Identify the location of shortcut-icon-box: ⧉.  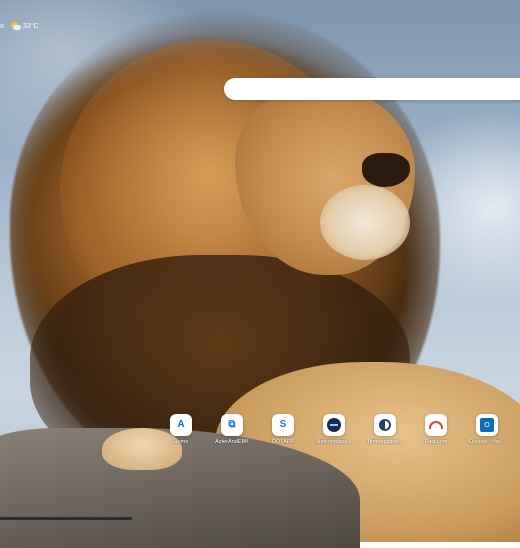
(232, 425).